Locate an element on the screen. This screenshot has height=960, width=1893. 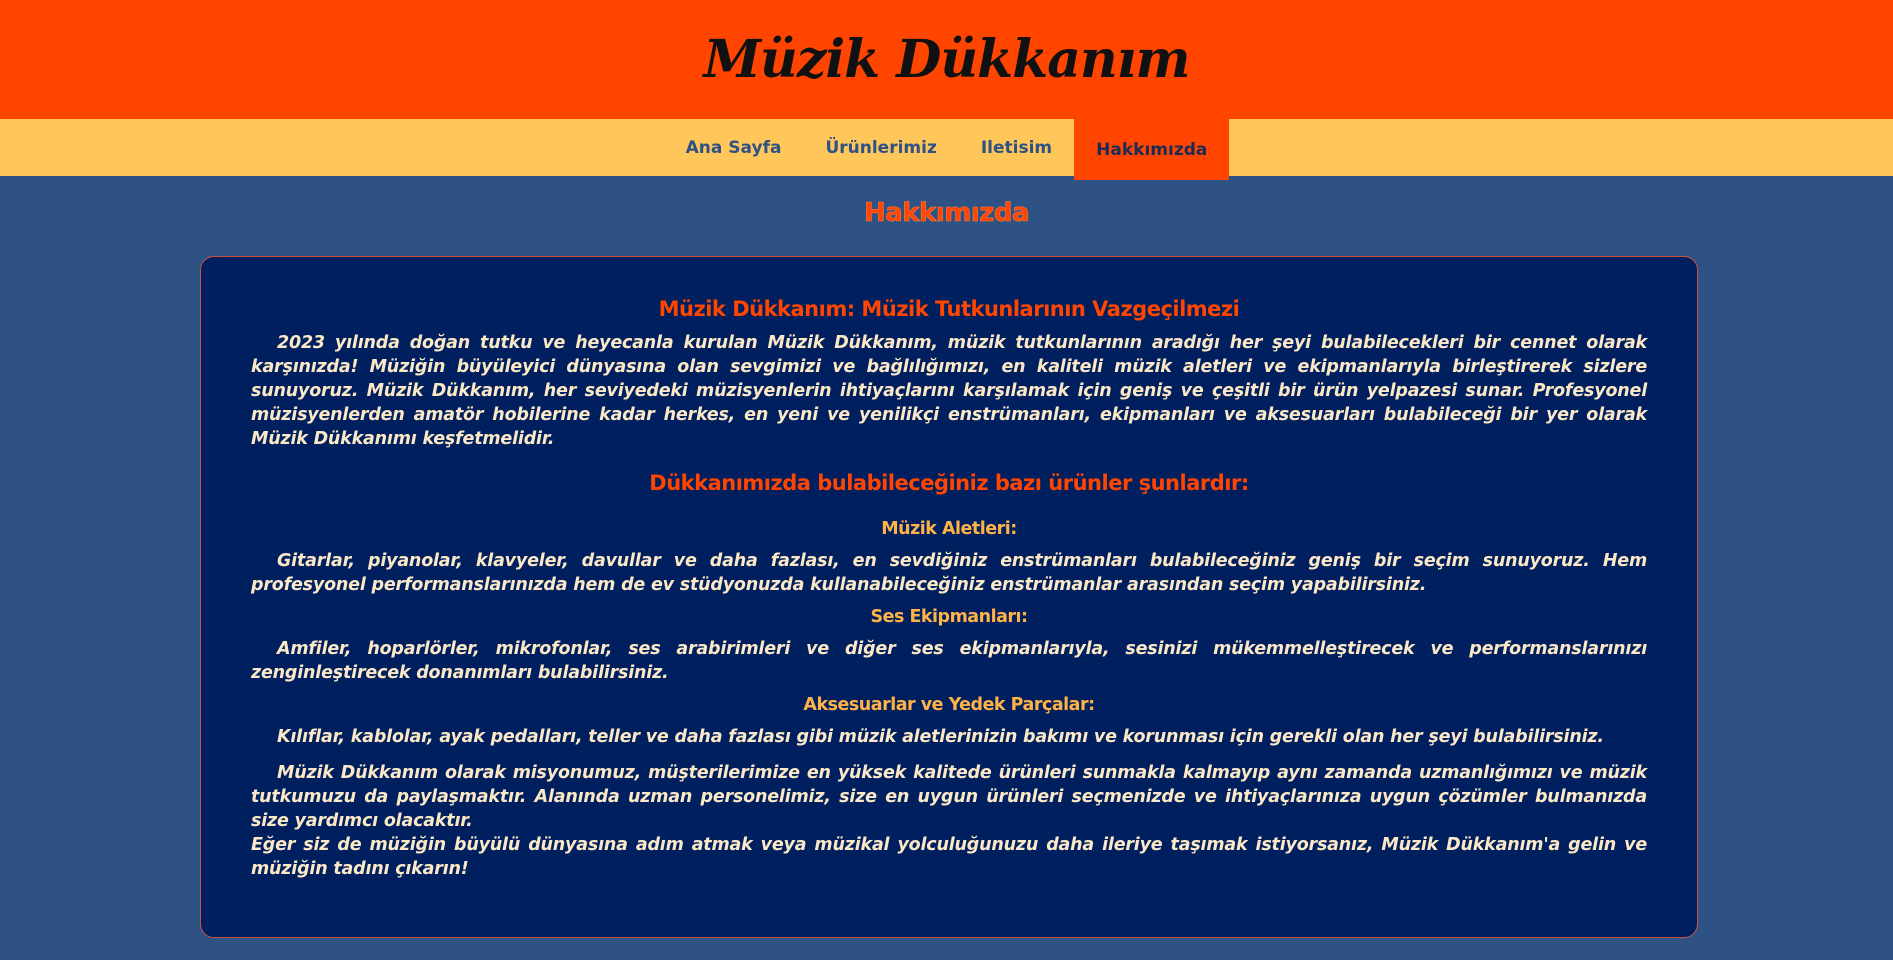
site-title: Müzik Dükkanım is located at coordinates (946, 59).